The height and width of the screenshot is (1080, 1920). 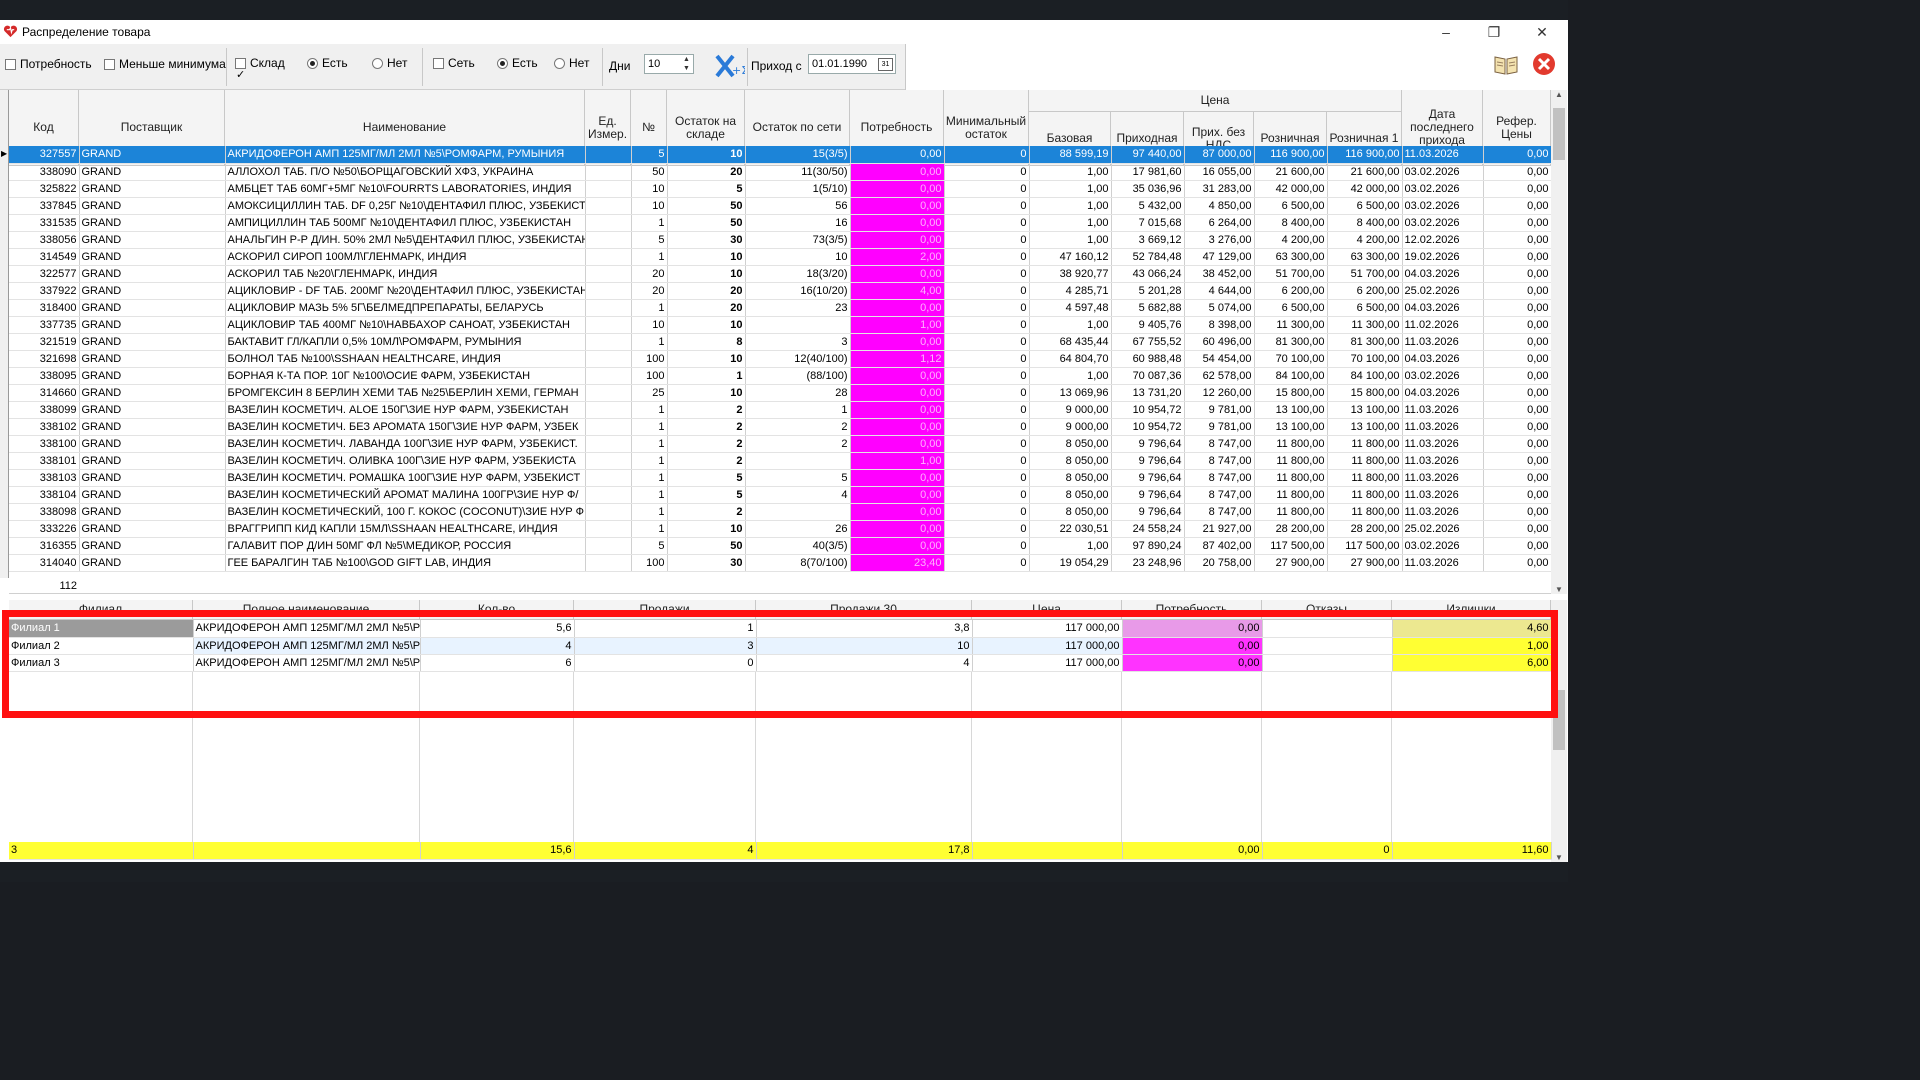 I want to click on cell-need: 2,00, so click(x=897, y=257).